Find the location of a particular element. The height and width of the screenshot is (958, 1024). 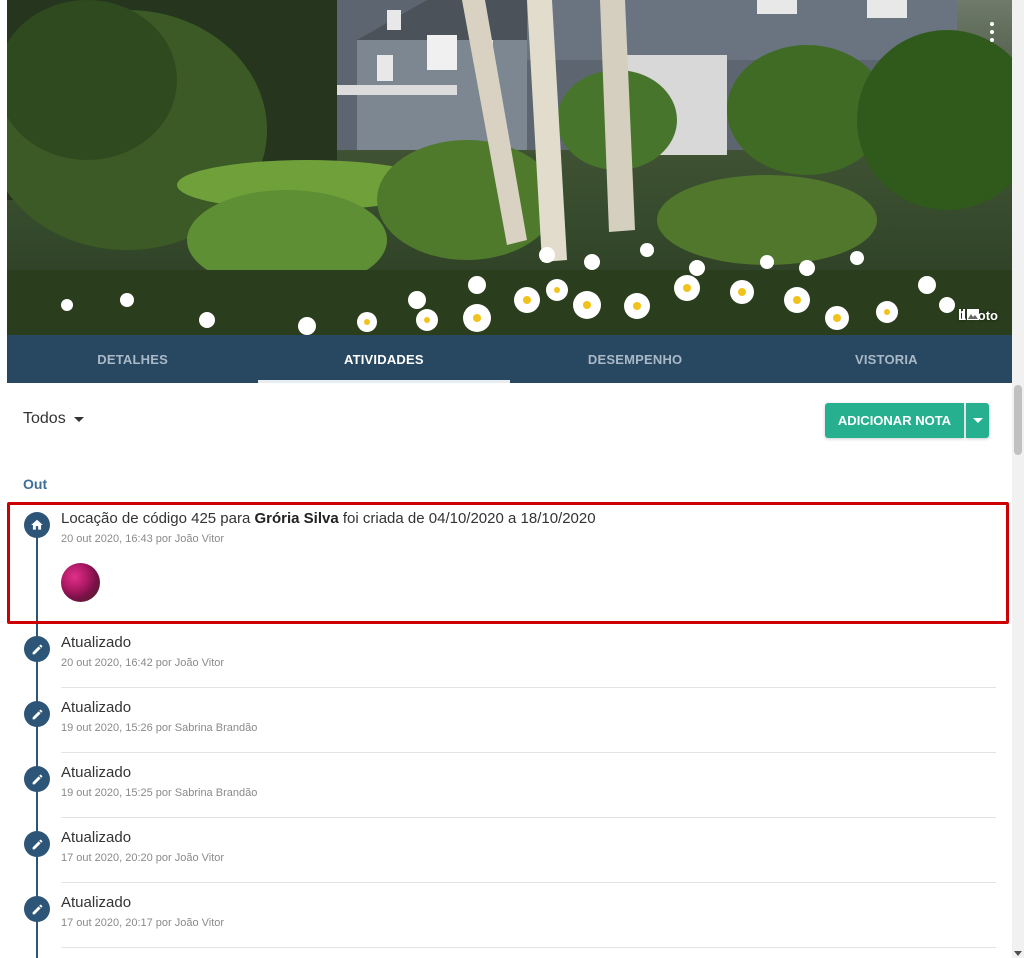

home-icon is located at coordinates (37, 525).